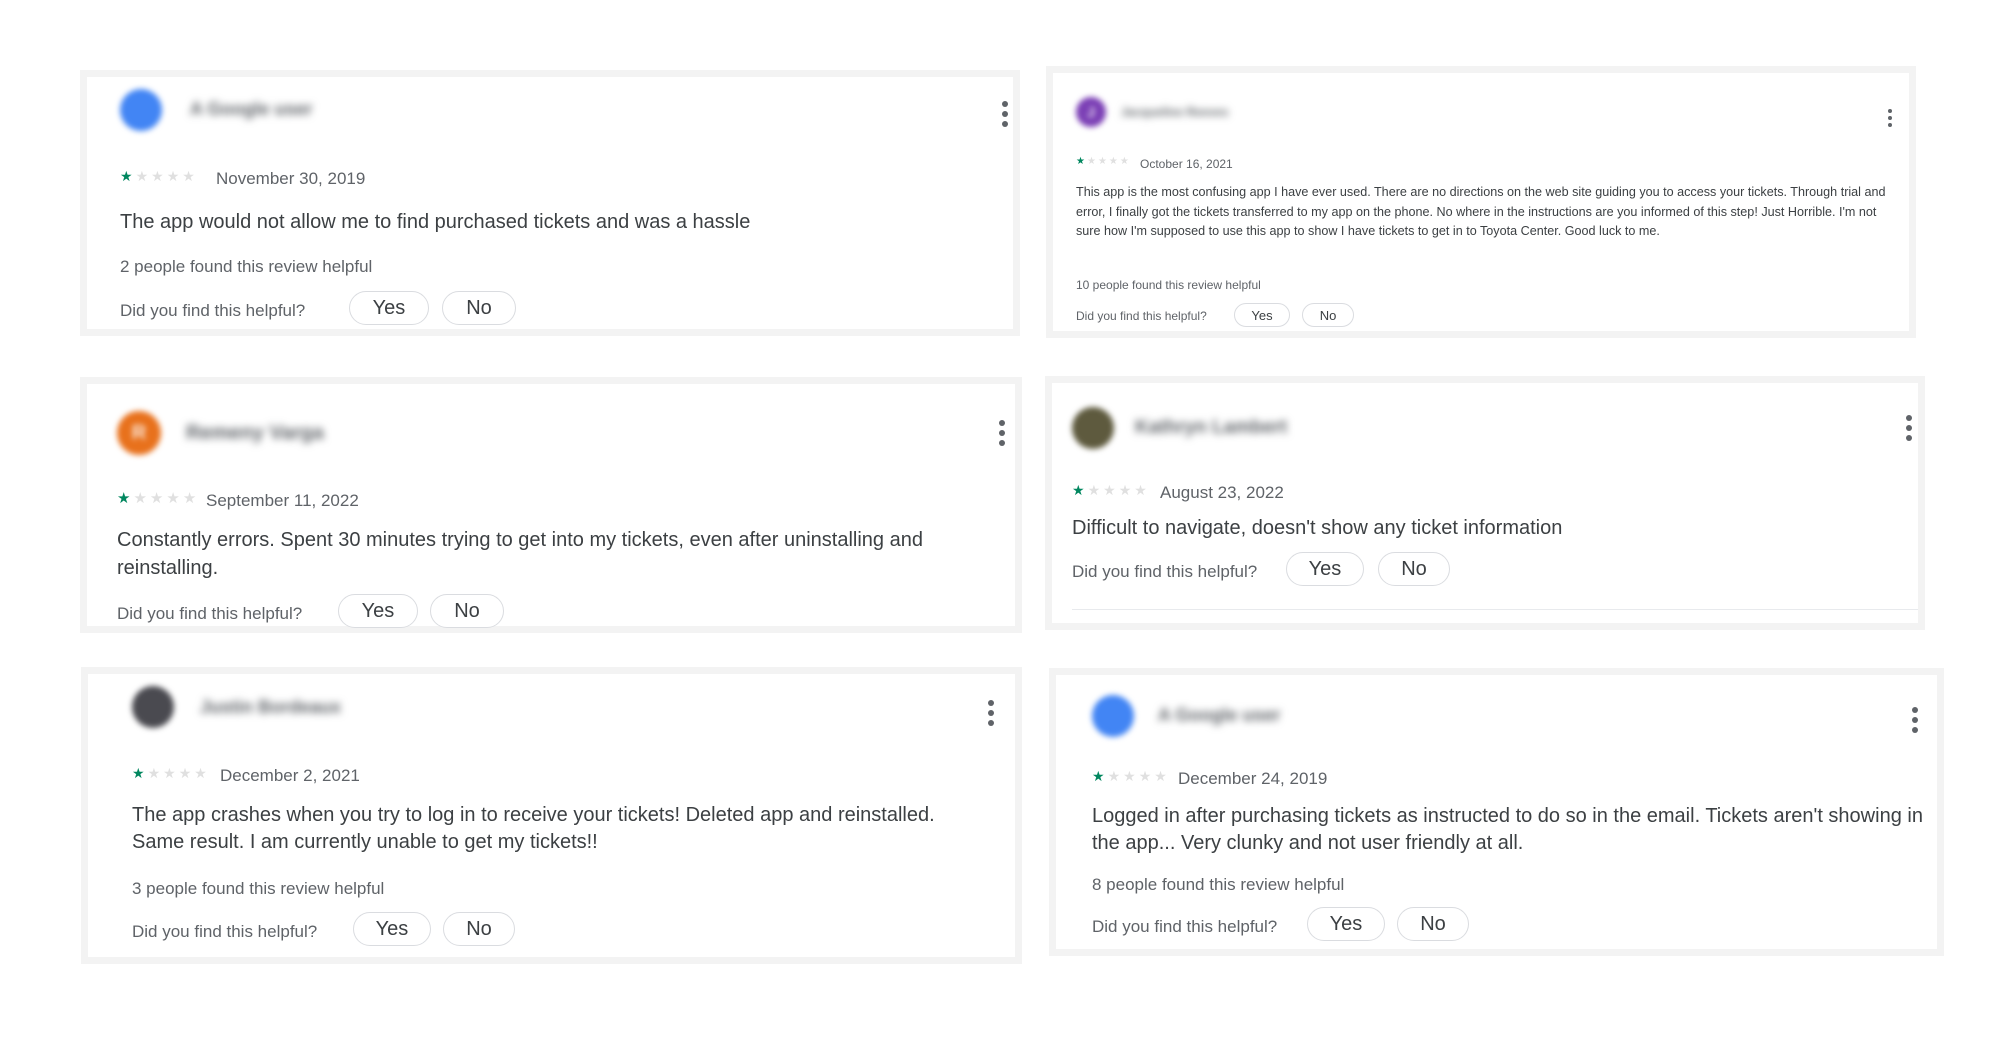  Describe the element at coordinates (271, 707) in the screenshot. I see `reviewer-name: Justin Bordeaux` at that location.